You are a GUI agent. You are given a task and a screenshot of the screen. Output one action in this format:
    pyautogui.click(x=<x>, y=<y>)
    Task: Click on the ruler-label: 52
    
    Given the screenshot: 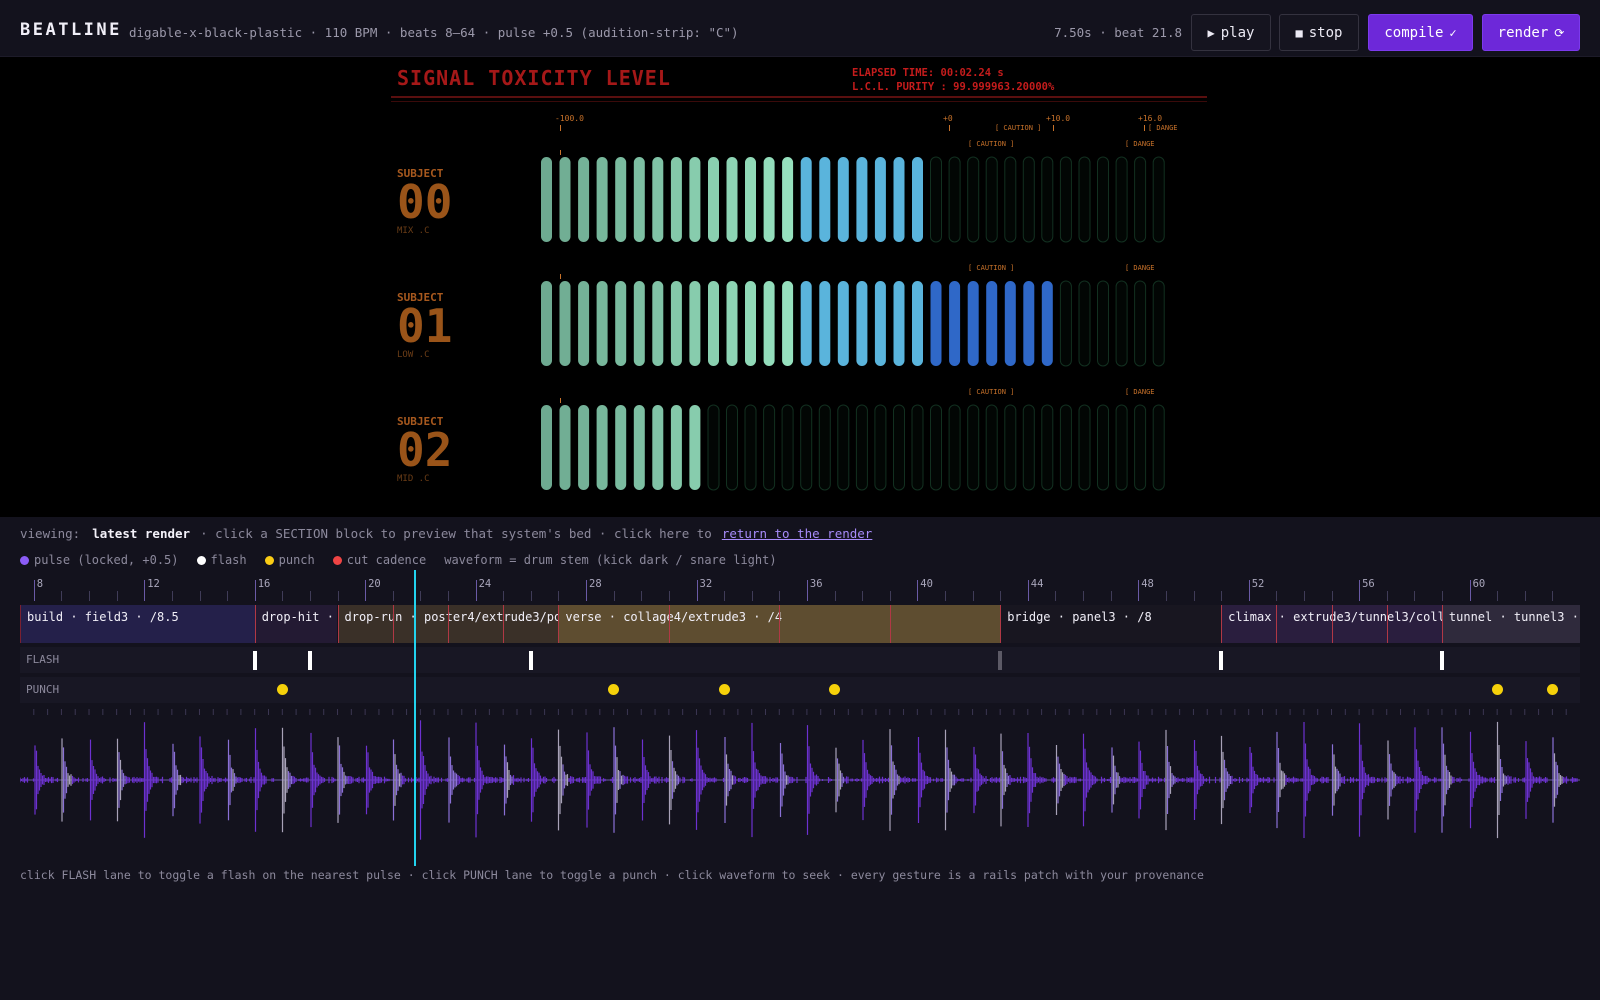 What is the action you would take?
    pyautogui.click(x=1258, y=584)
    